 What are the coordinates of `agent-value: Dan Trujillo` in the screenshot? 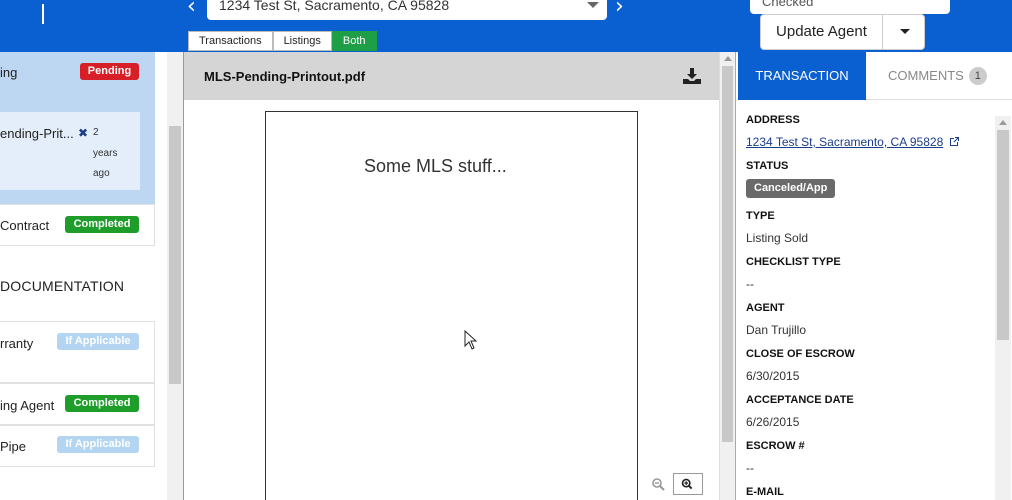 It's located at (776, 330).